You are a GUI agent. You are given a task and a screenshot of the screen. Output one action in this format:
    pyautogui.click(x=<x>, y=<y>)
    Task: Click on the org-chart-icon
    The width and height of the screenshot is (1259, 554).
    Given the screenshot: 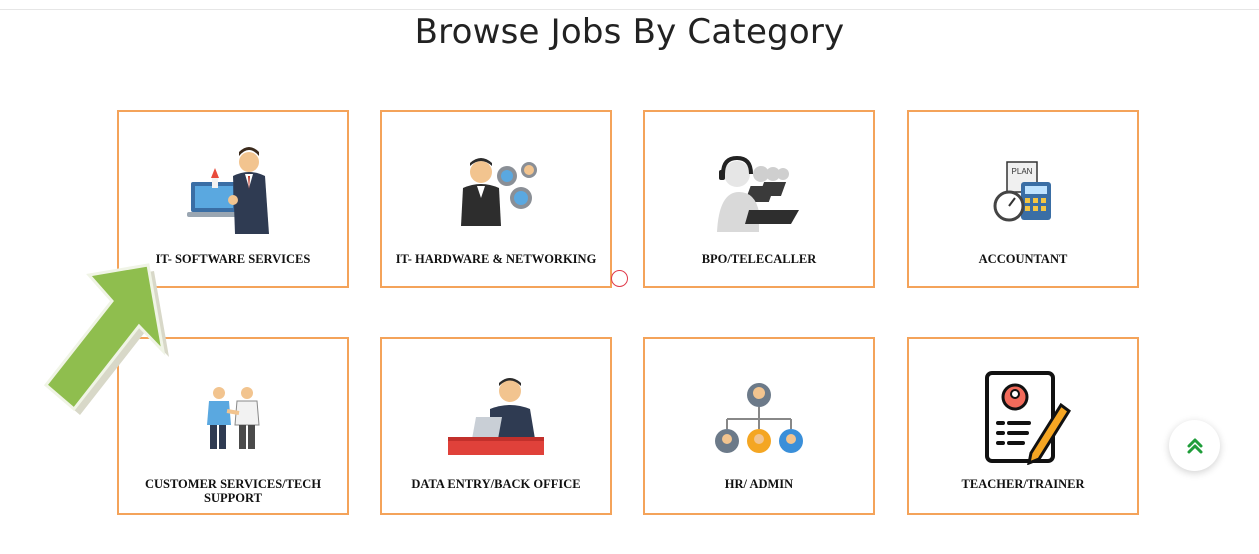 What is the action you would take?
    pyautogui.click(x=759, y=419)
    